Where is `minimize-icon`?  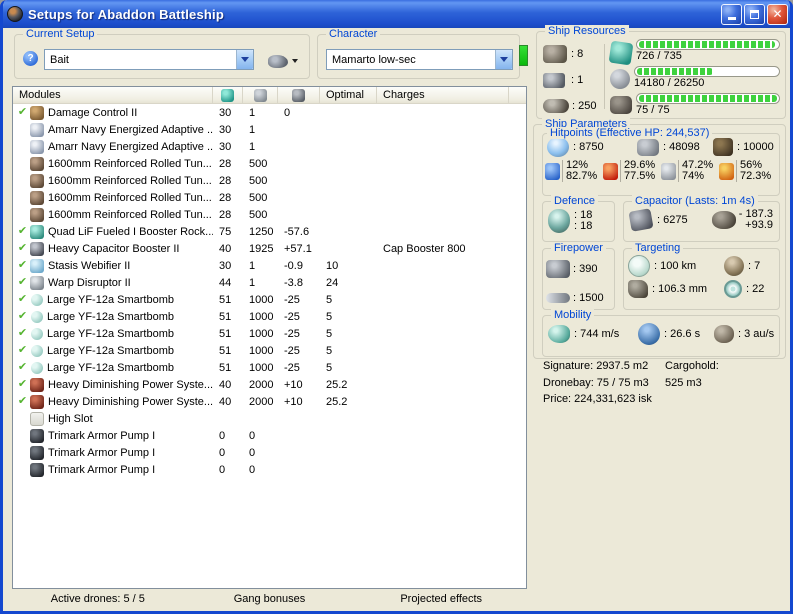 minimize-icon is located at coordinates (731, 18).